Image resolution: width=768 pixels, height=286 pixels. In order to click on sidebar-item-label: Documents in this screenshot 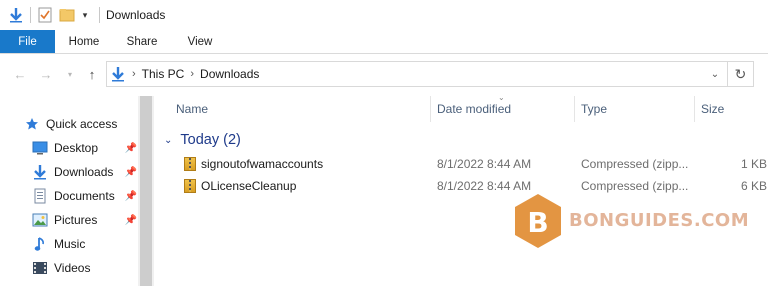, I will do `click(84, 196)`.